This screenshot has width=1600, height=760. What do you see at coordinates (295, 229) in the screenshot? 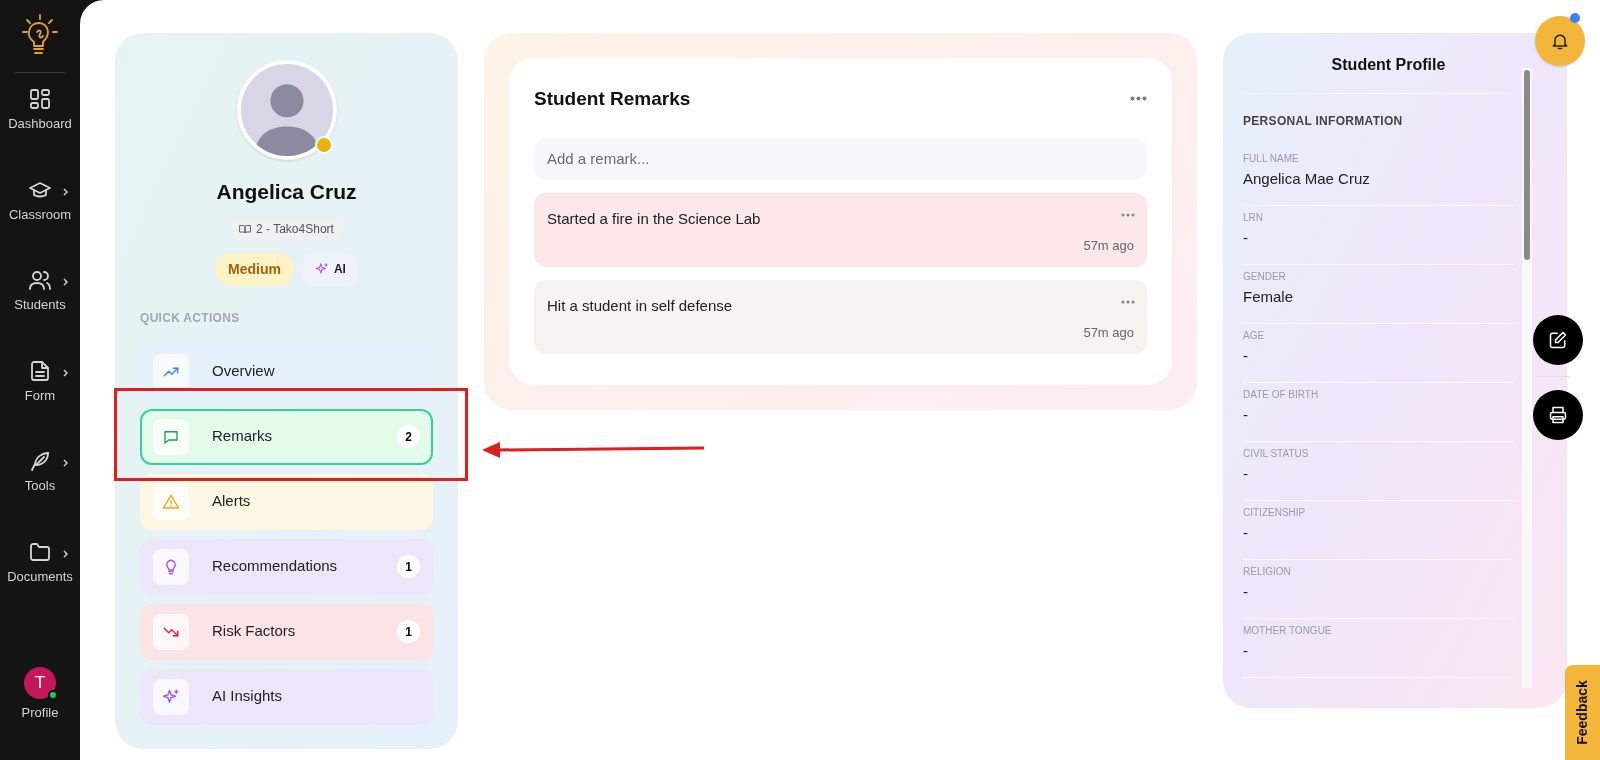
I see `class-label: 2 - Tako4Short` at bounding box center [295, 229].